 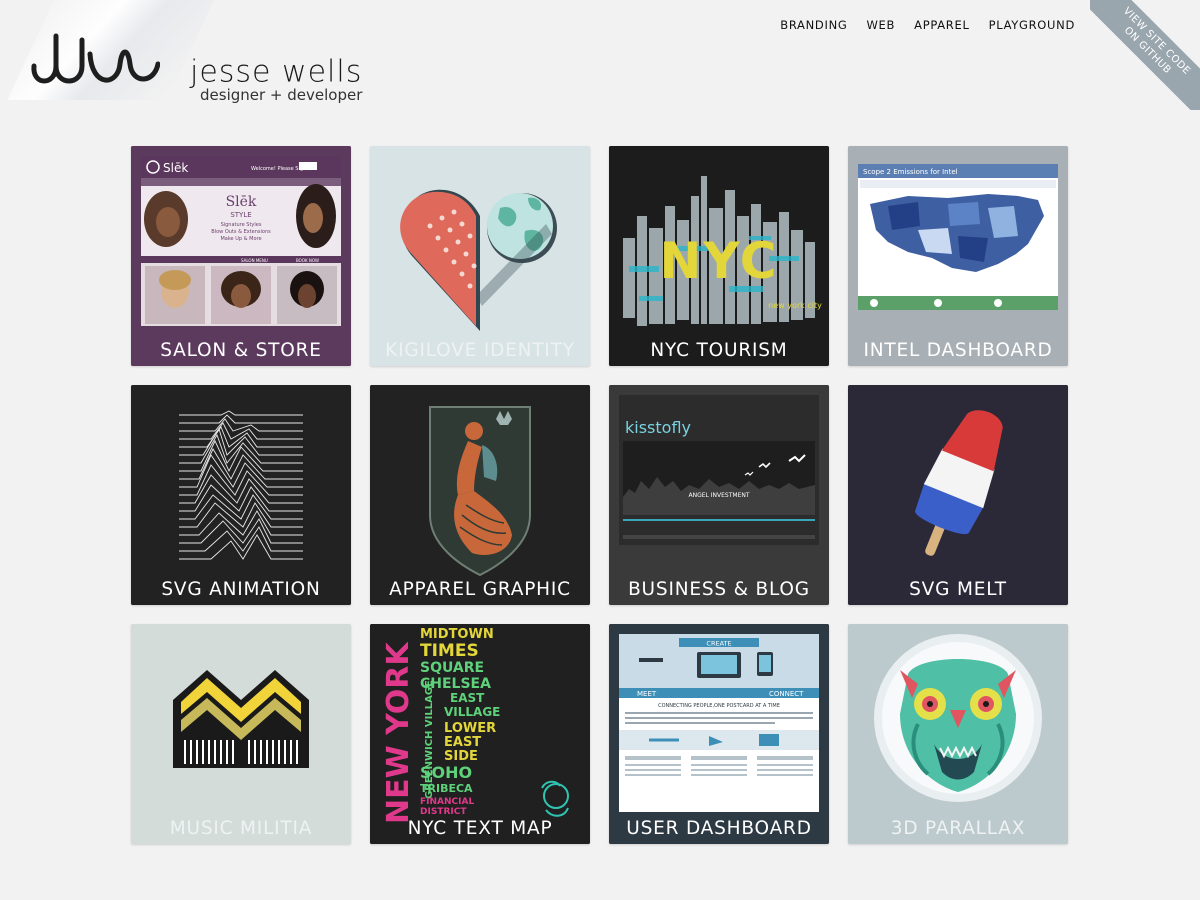 What do you see at coordinates (786, 694) in the screenshot?
I see `dashboard-connect: CONNECT` at bounding box center [786, 694].